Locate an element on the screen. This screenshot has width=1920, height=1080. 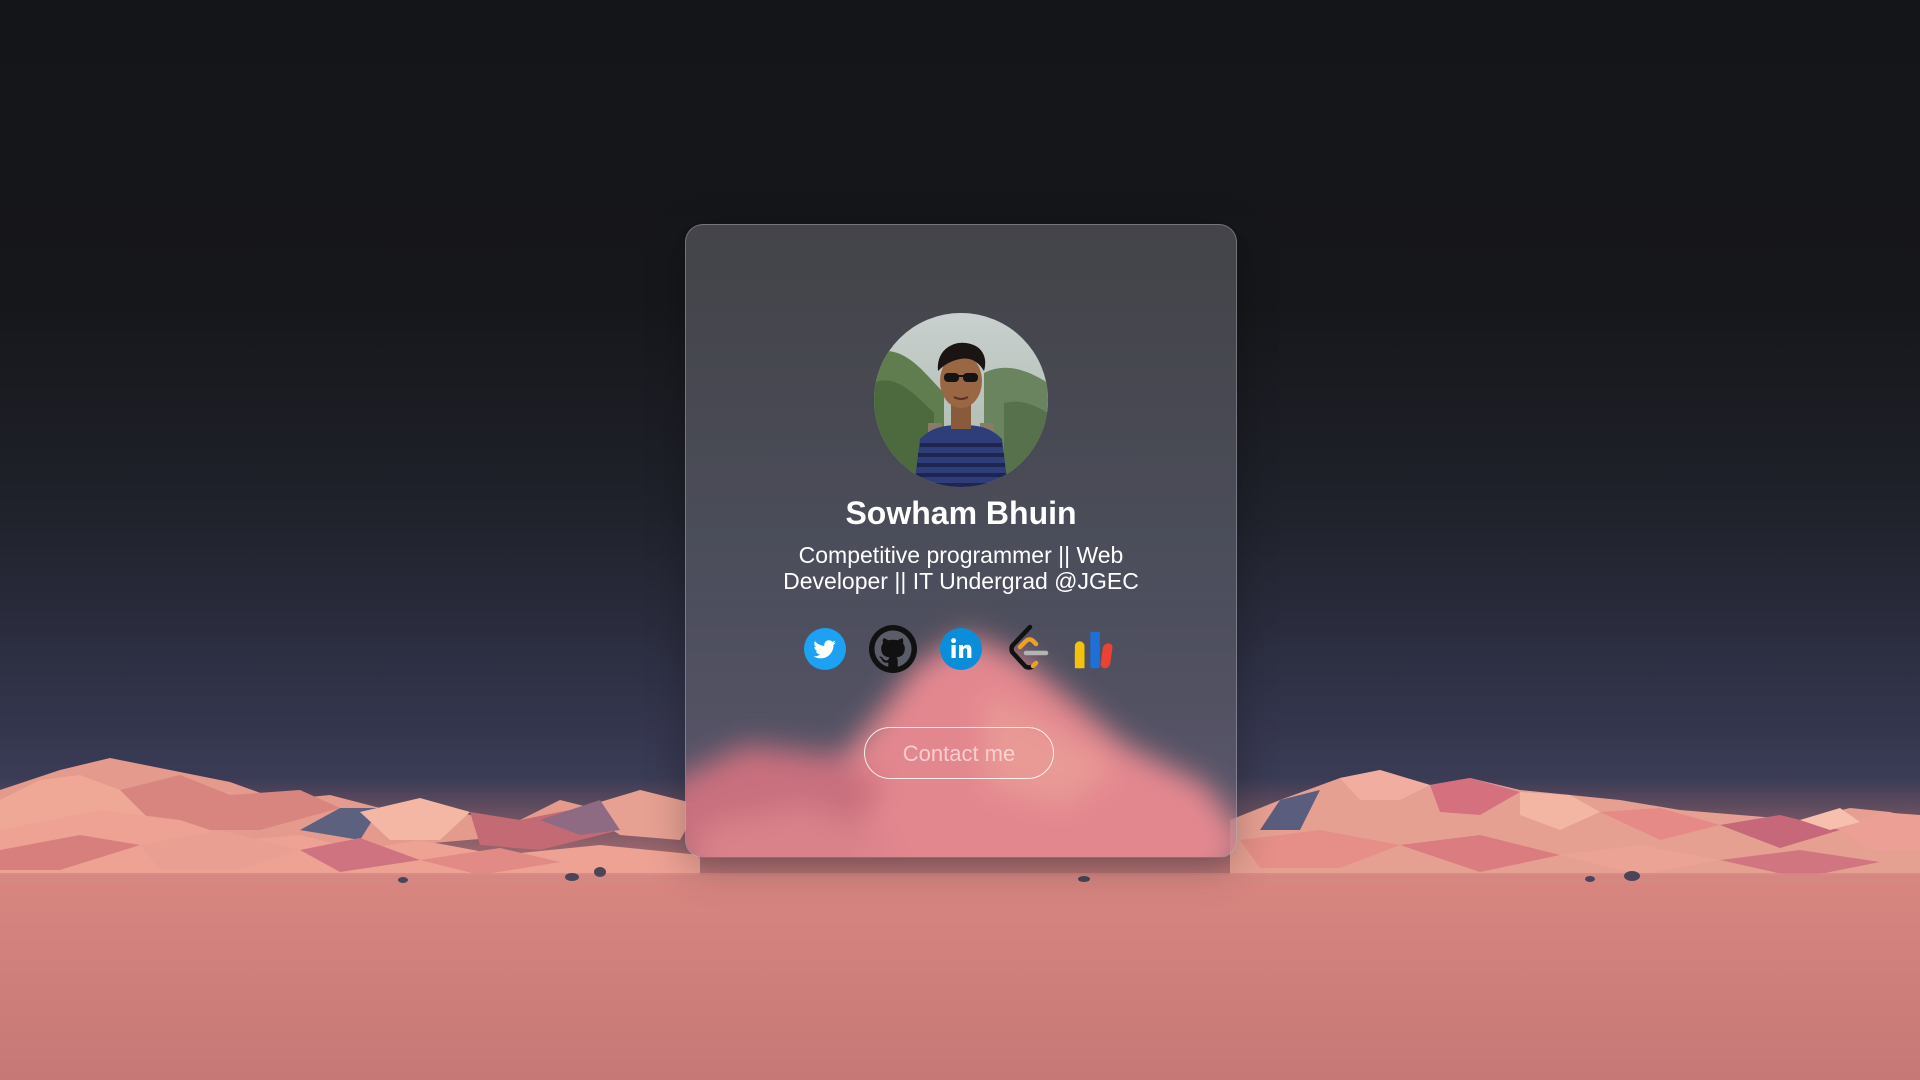
contact-me-button: Contact me is located at coordinates (959, 753).